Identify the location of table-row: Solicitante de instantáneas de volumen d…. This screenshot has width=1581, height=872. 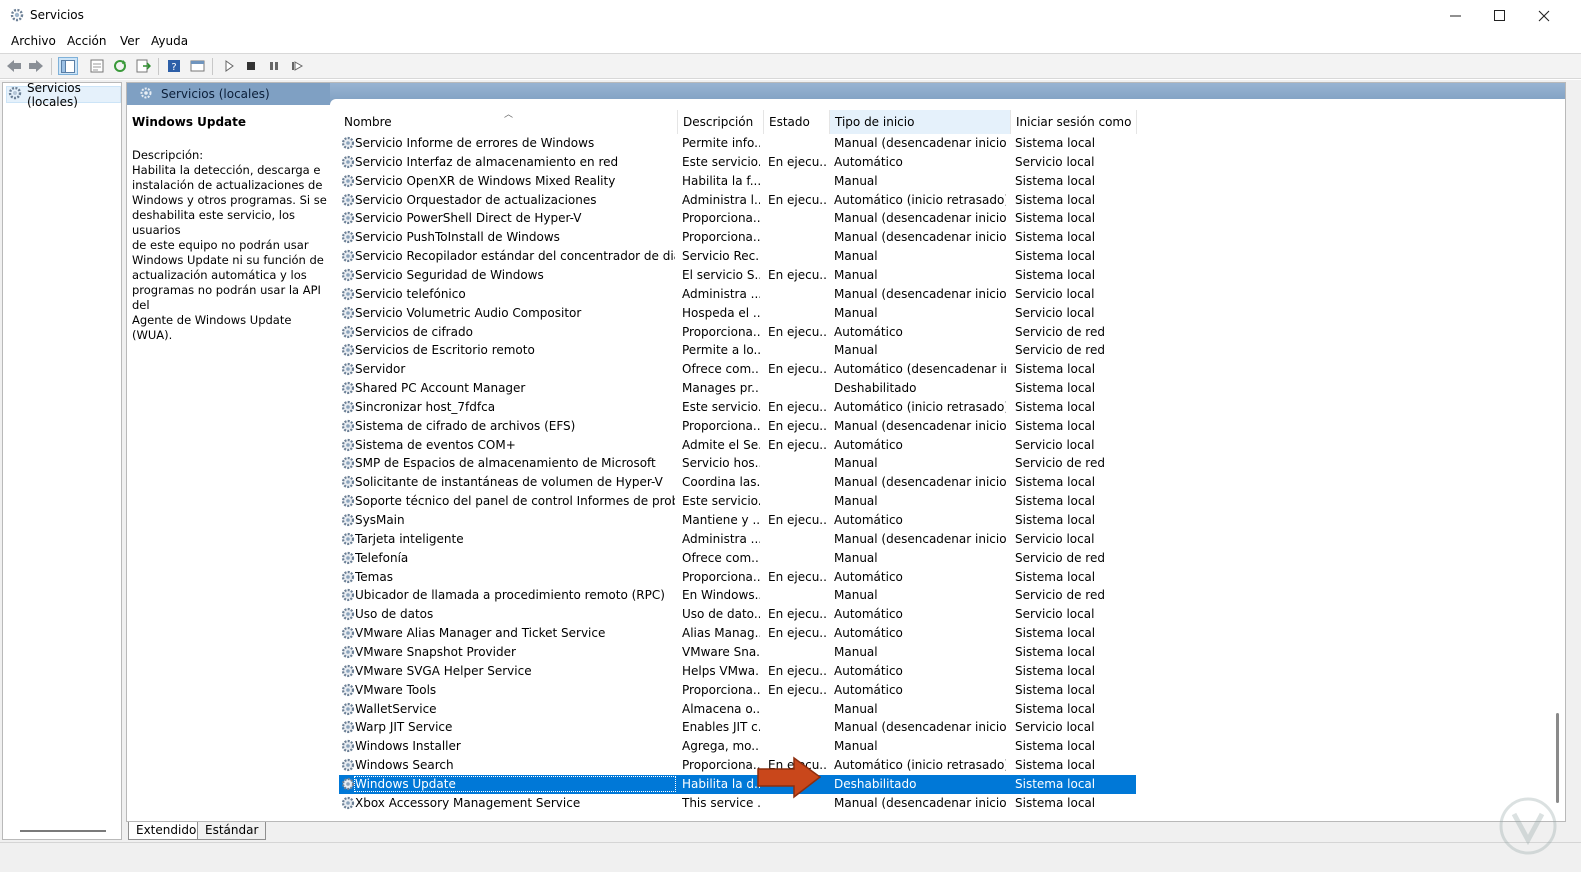
(737, 482).